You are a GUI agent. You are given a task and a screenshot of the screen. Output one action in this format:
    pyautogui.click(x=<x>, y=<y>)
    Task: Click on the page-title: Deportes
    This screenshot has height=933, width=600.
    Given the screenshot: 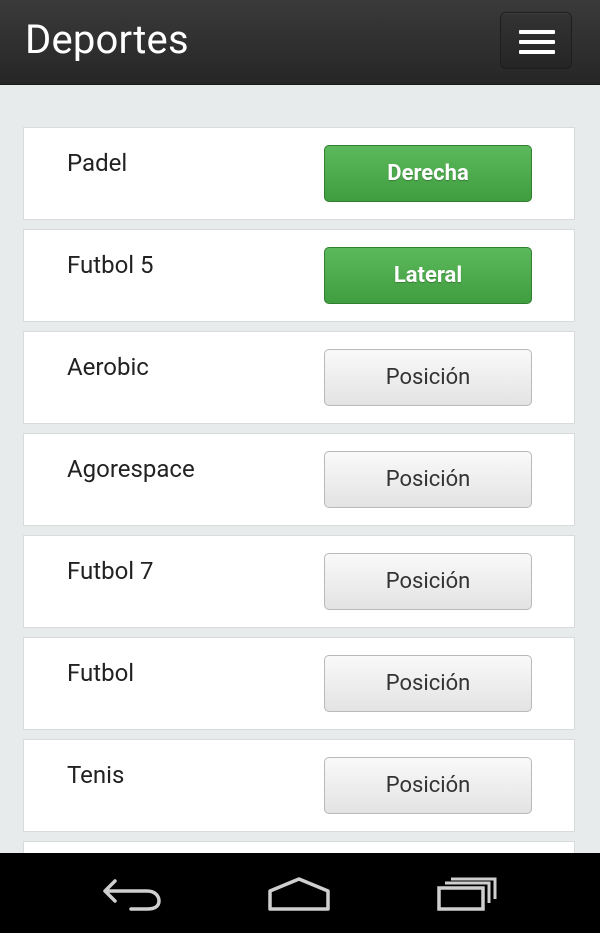 What is the action you would take?
    pyautogui.click(x=107, y=39)
    